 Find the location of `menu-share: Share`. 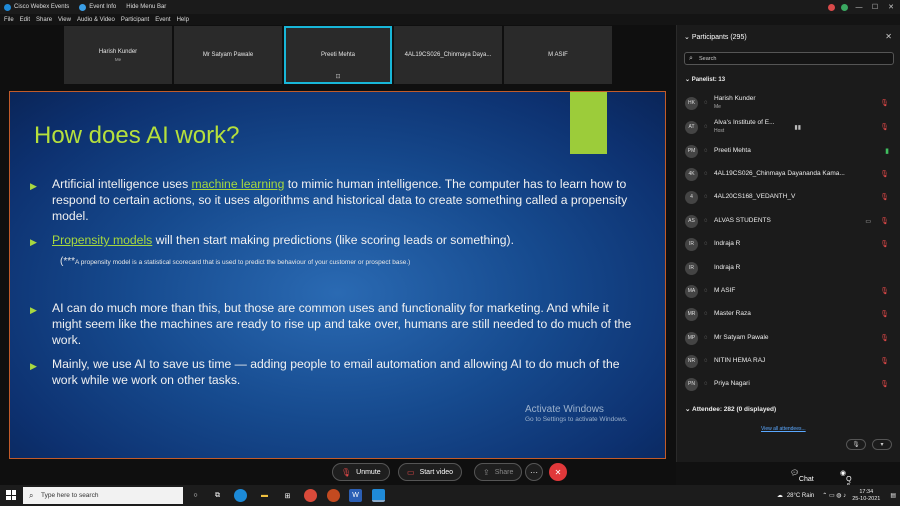

menu-share: Share is located at coordinates (44, 20).